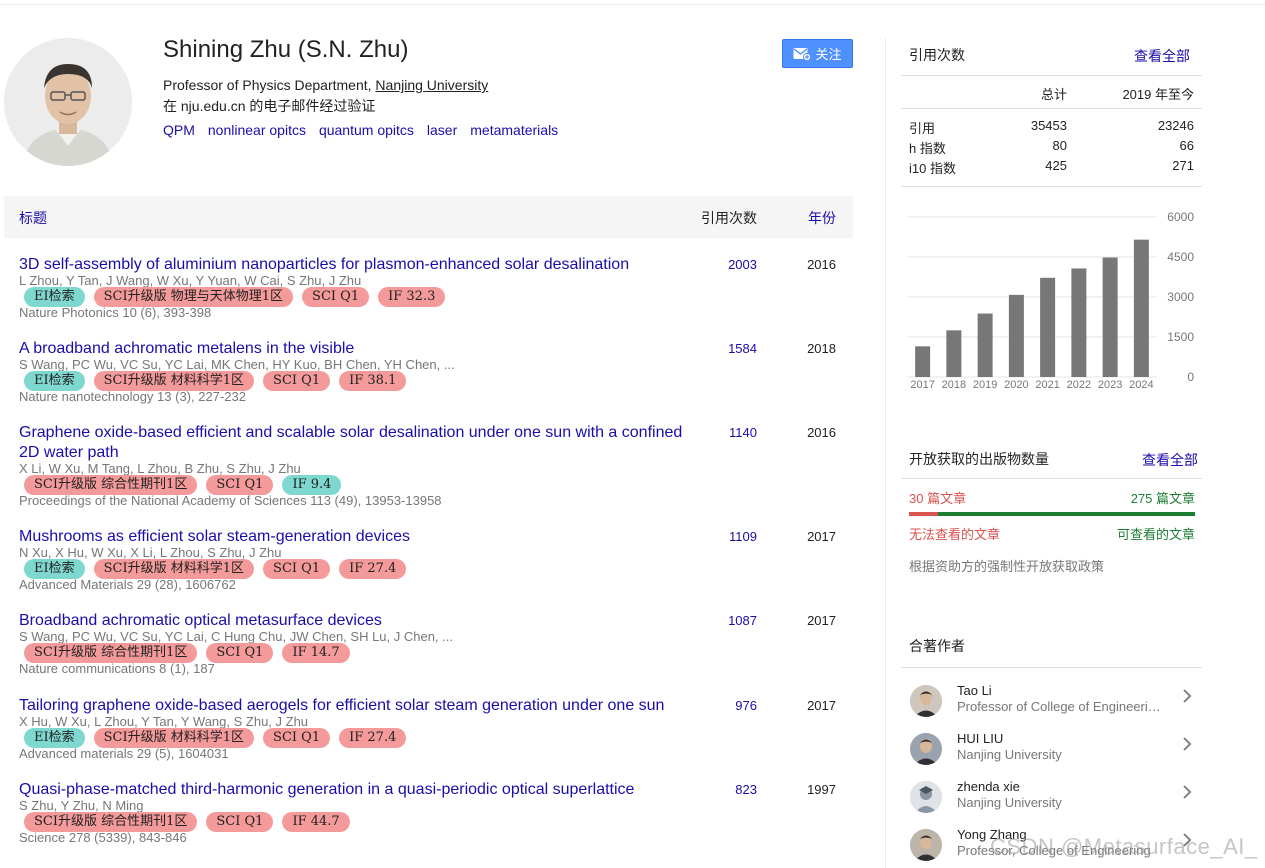  Describe the element at coordinates (373, 738) in the screenshot. I see `journal-tag: IF 27.4` at that location.